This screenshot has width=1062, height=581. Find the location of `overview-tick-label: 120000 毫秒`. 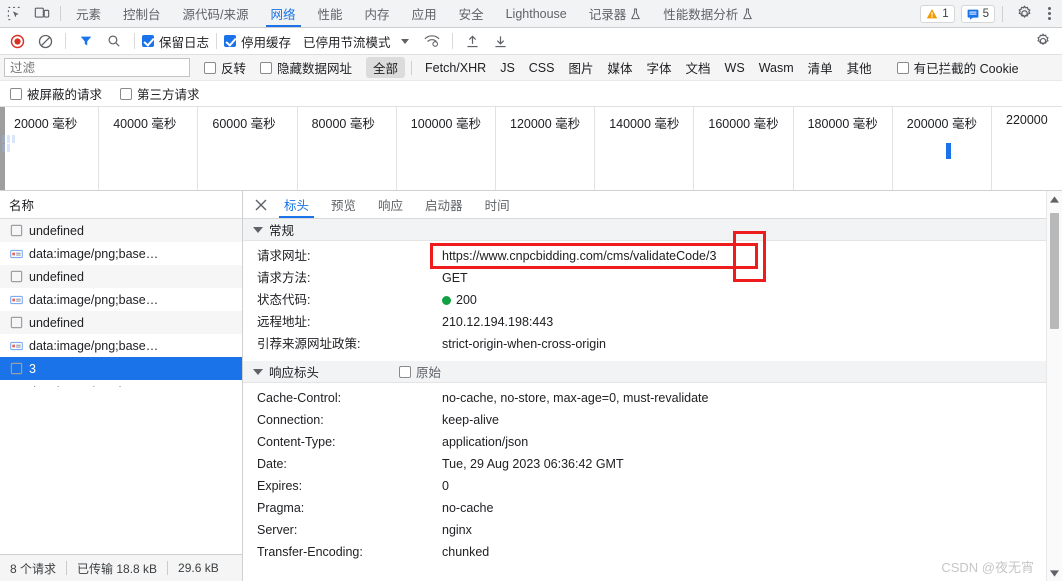

overview-tick-label: 120000 毫秒 is located at coordinates (545, 124).